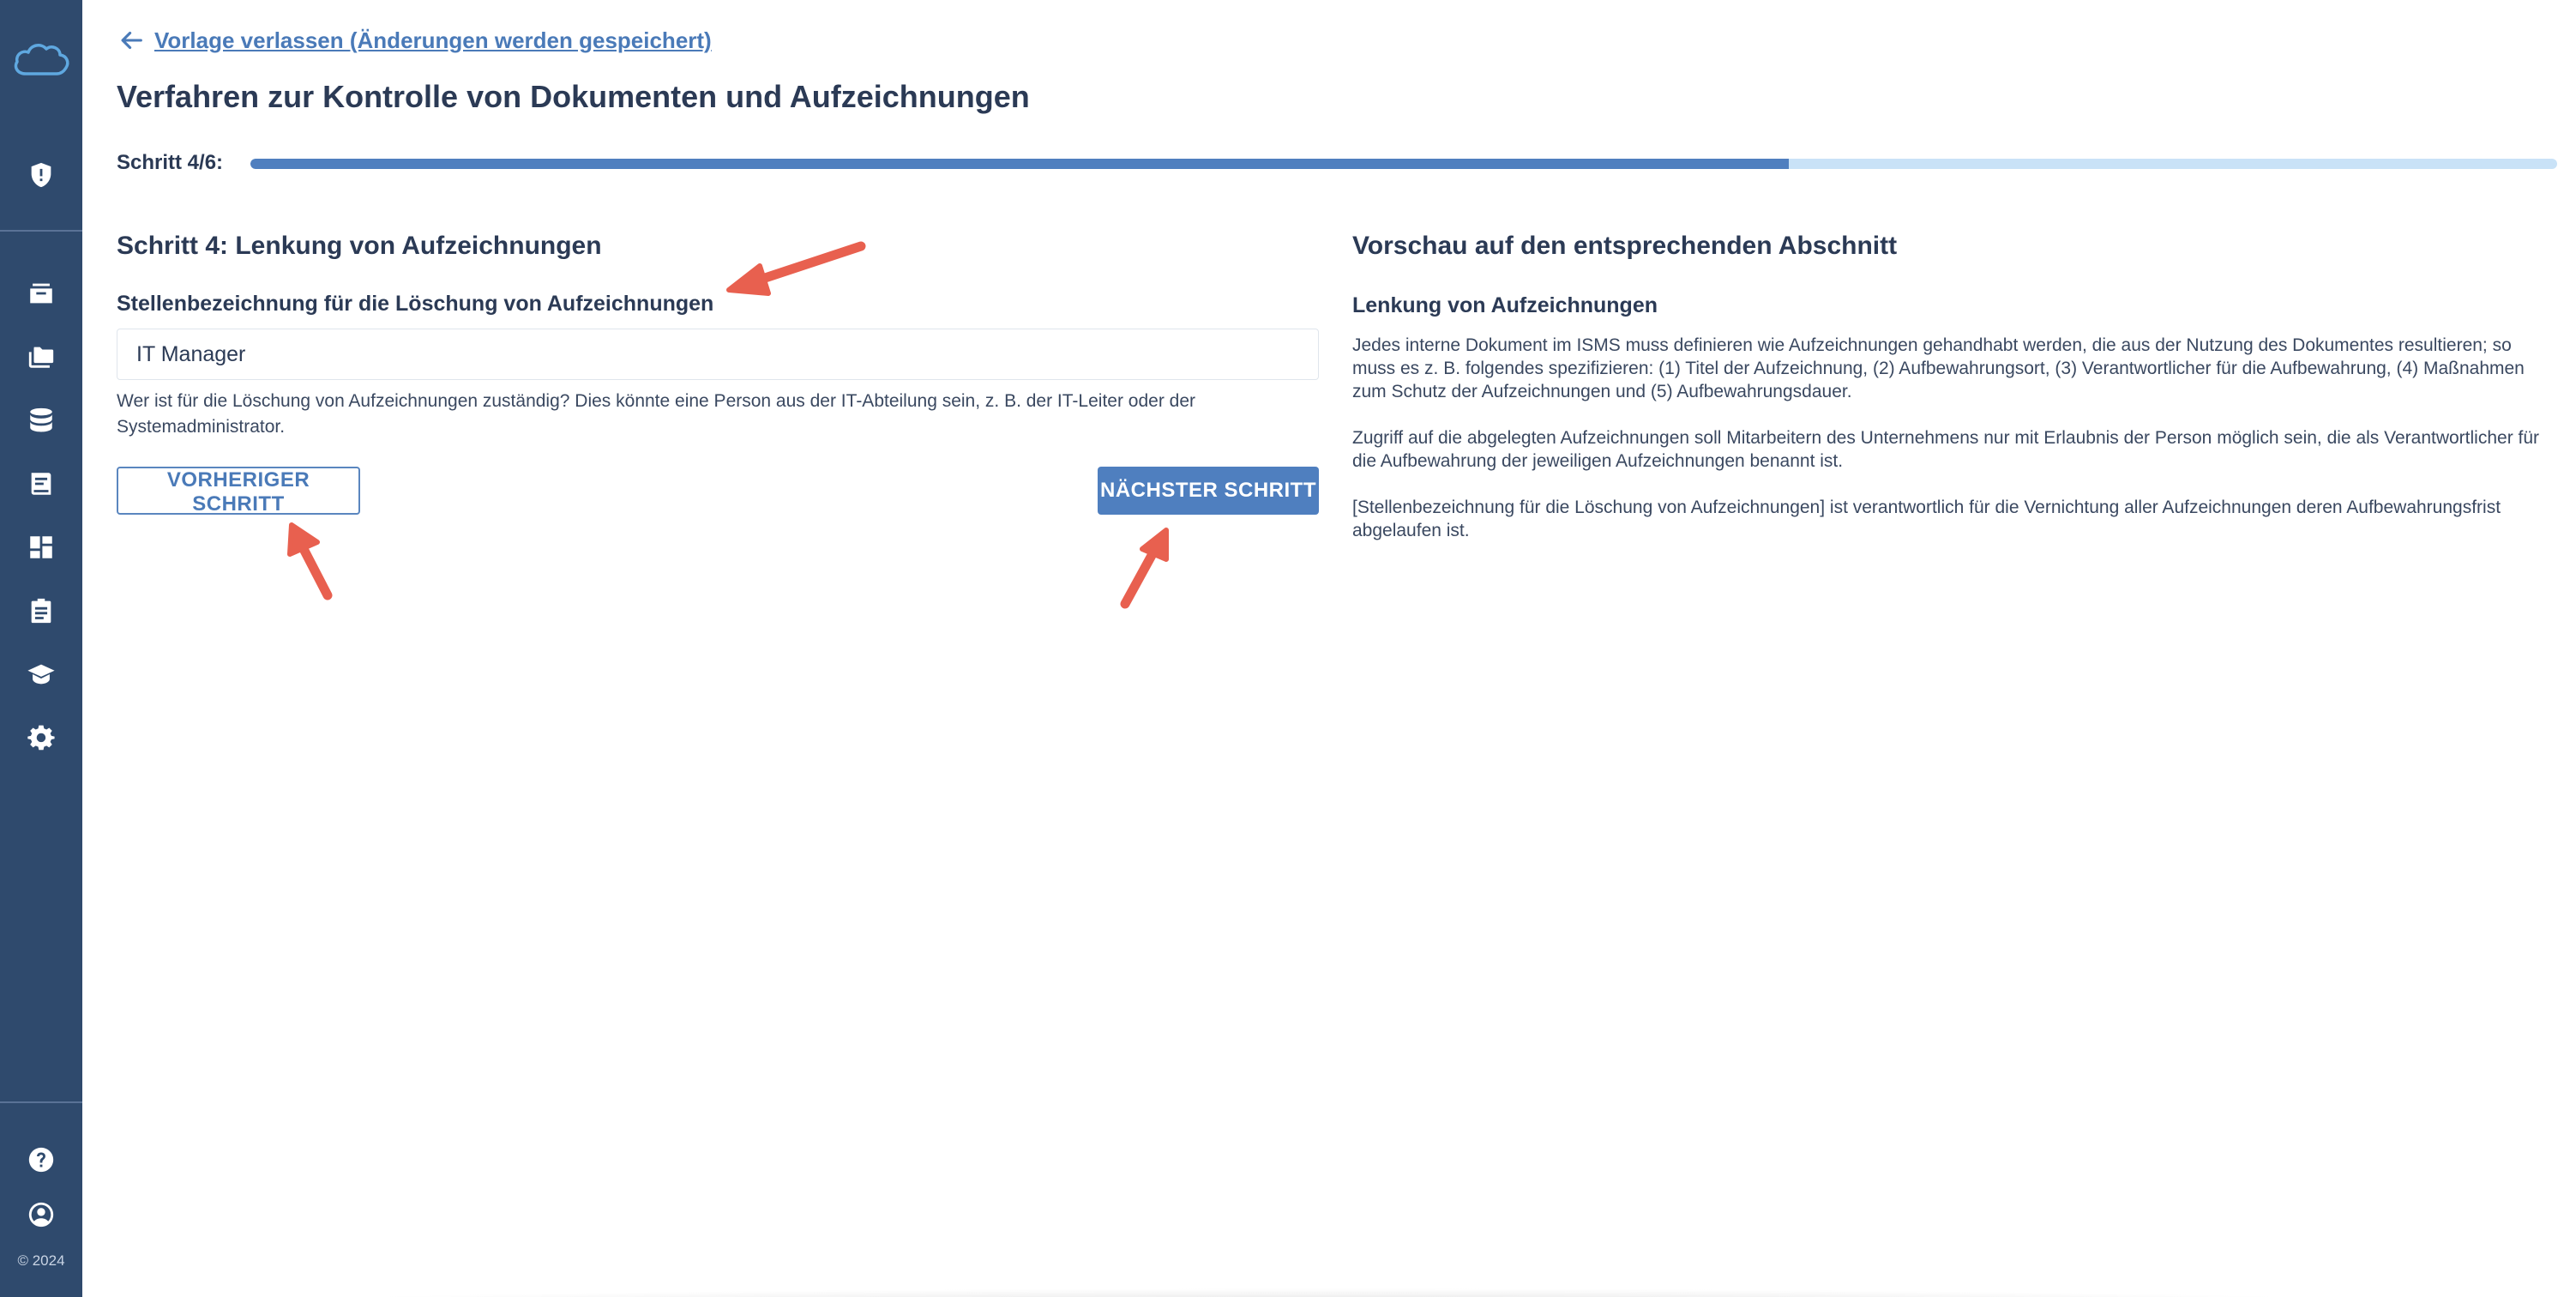 The image size is (2576, 1297). What do you see at coordinates (238, 491) in the screenshot?
I see `previous-step-button: VORHERIGER SCHRITT` at bounding box center [238, 491].